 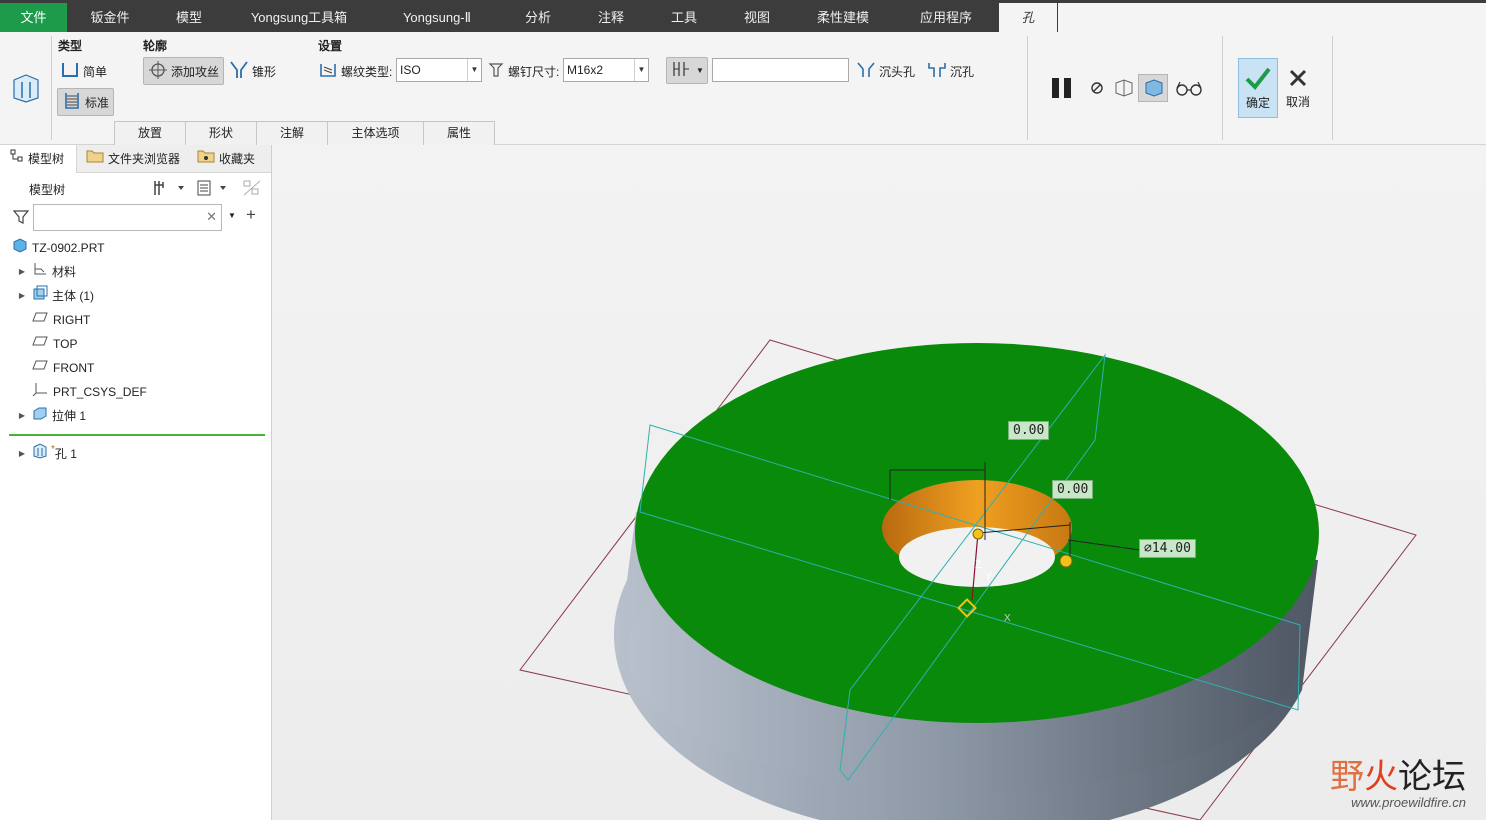 What do you see at coordinates (38, 159) in the screenshot?
I see `tab-model-tree: 模型树` at bounding box center [38, 159].